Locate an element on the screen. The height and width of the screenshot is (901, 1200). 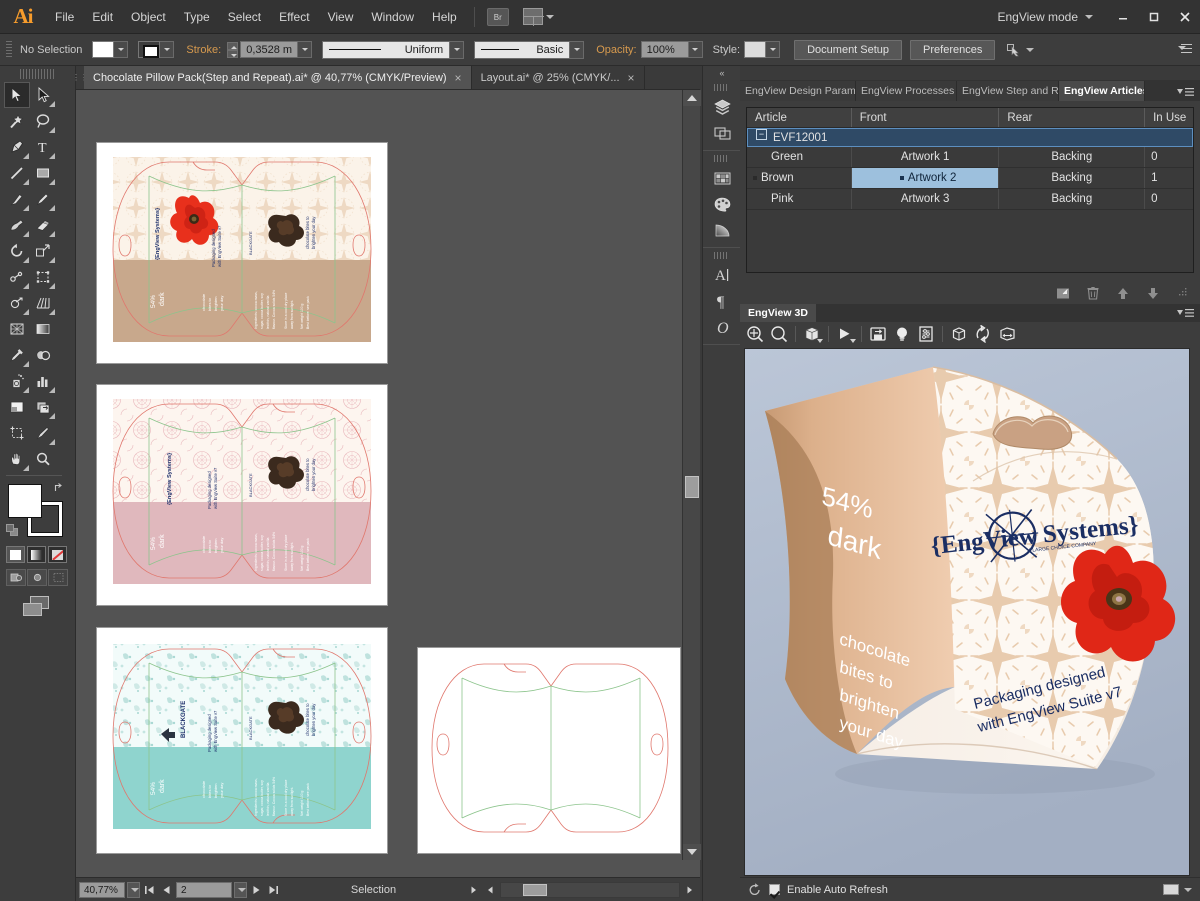
color-button is located at coordinates (15, 554).